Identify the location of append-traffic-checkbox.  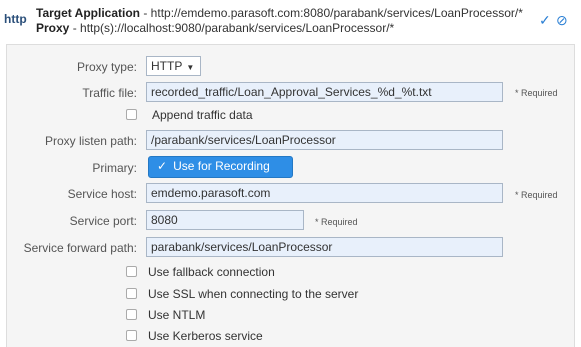
(131, 114).